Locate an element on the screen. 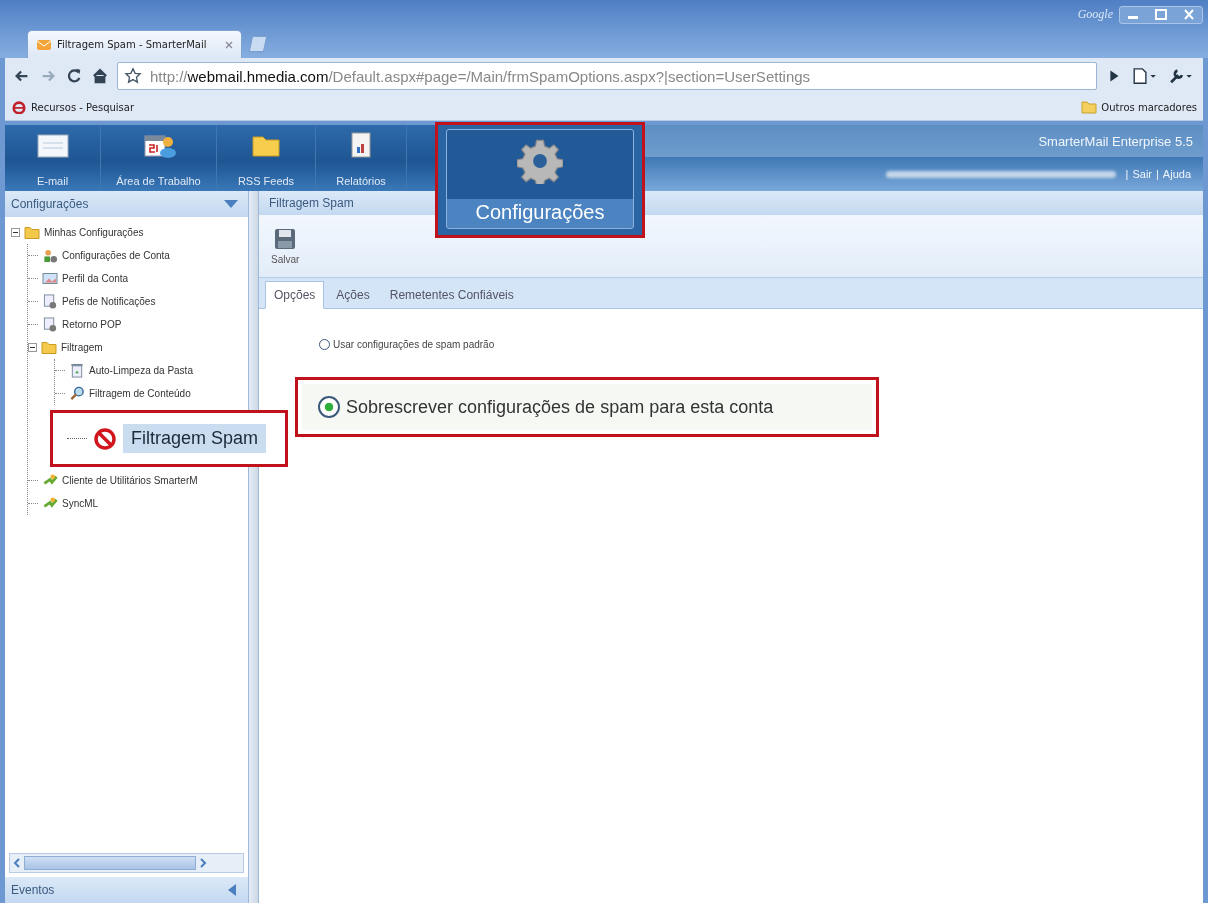 The image size is (1208, 903). reload-icon is located at coordinates (74, 76).